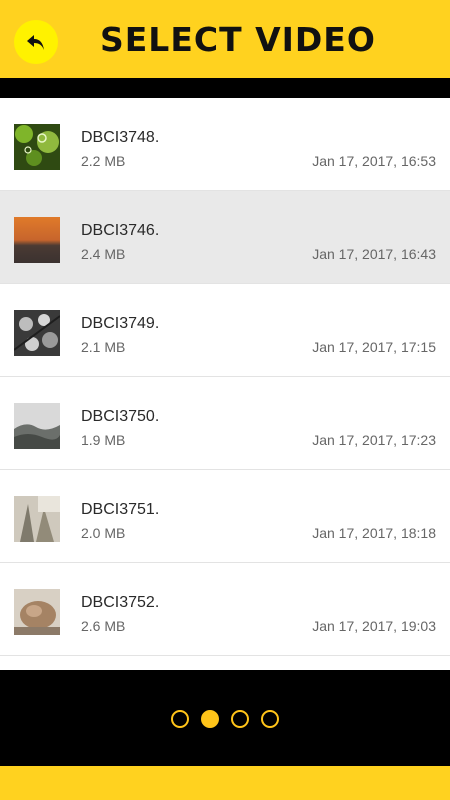  I want to click on video-file-size: 2.6 MB, so click(103, 626).